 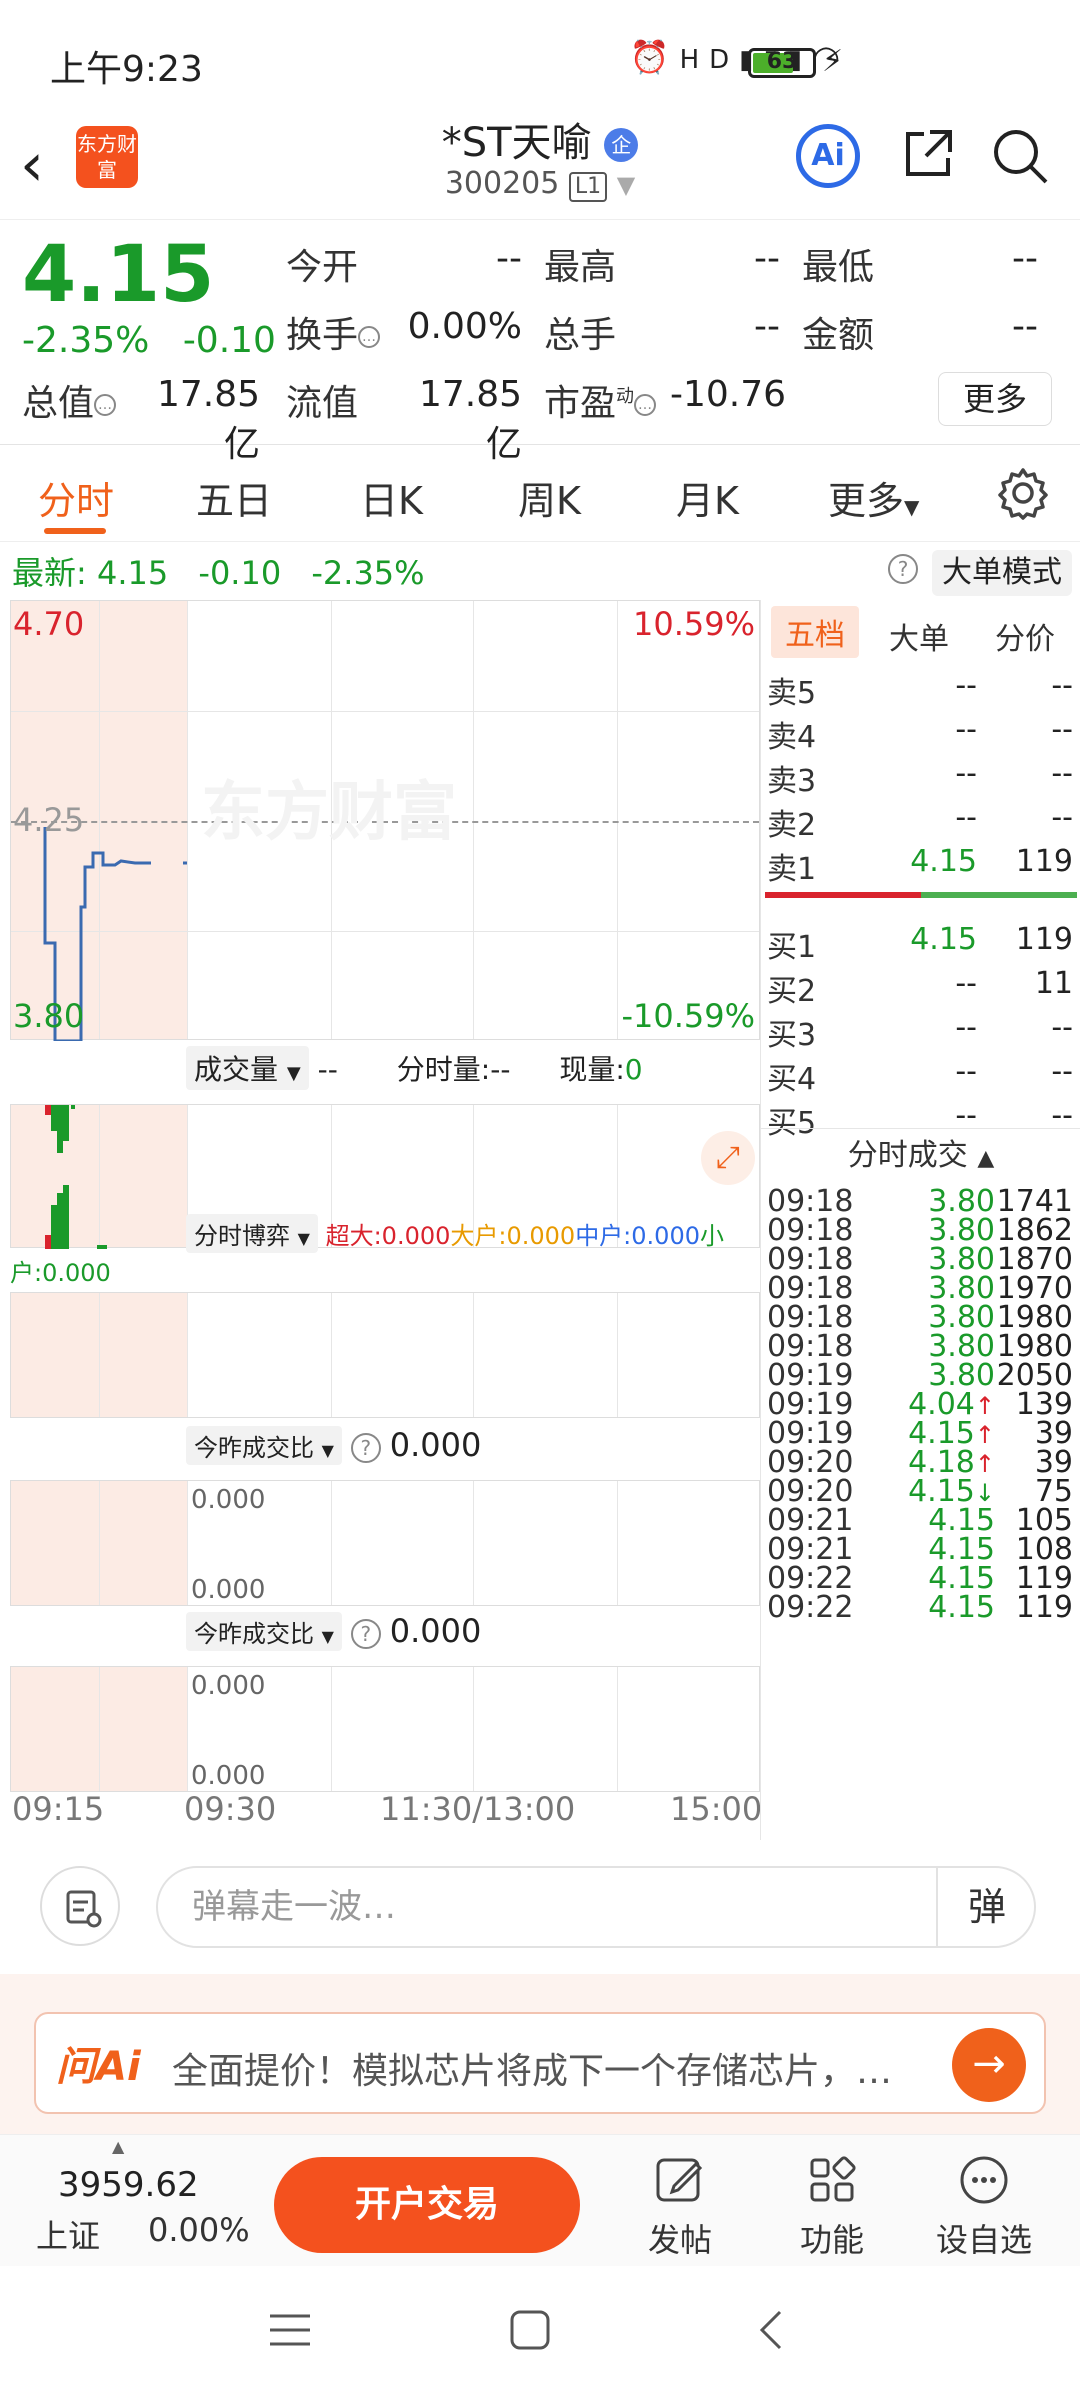 What do you see at coordinates (873, 497) in the screenshot?
I see `tab-more: 更多▼` at bounding box center [873, 497].